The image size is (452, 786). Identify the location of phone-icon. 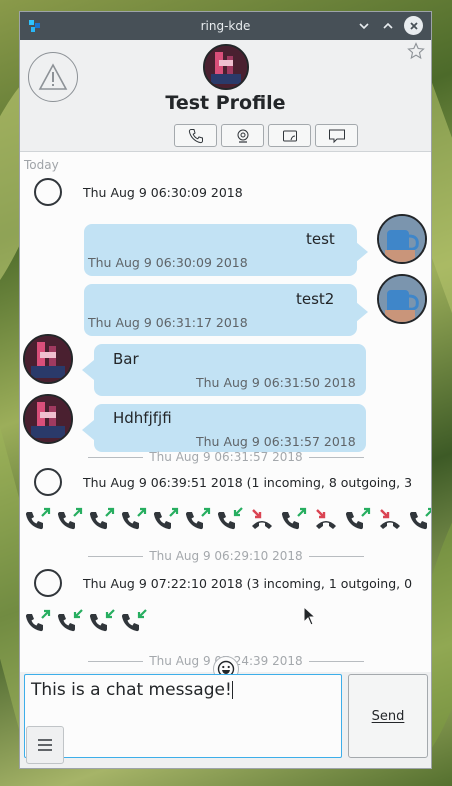
(195, 135).